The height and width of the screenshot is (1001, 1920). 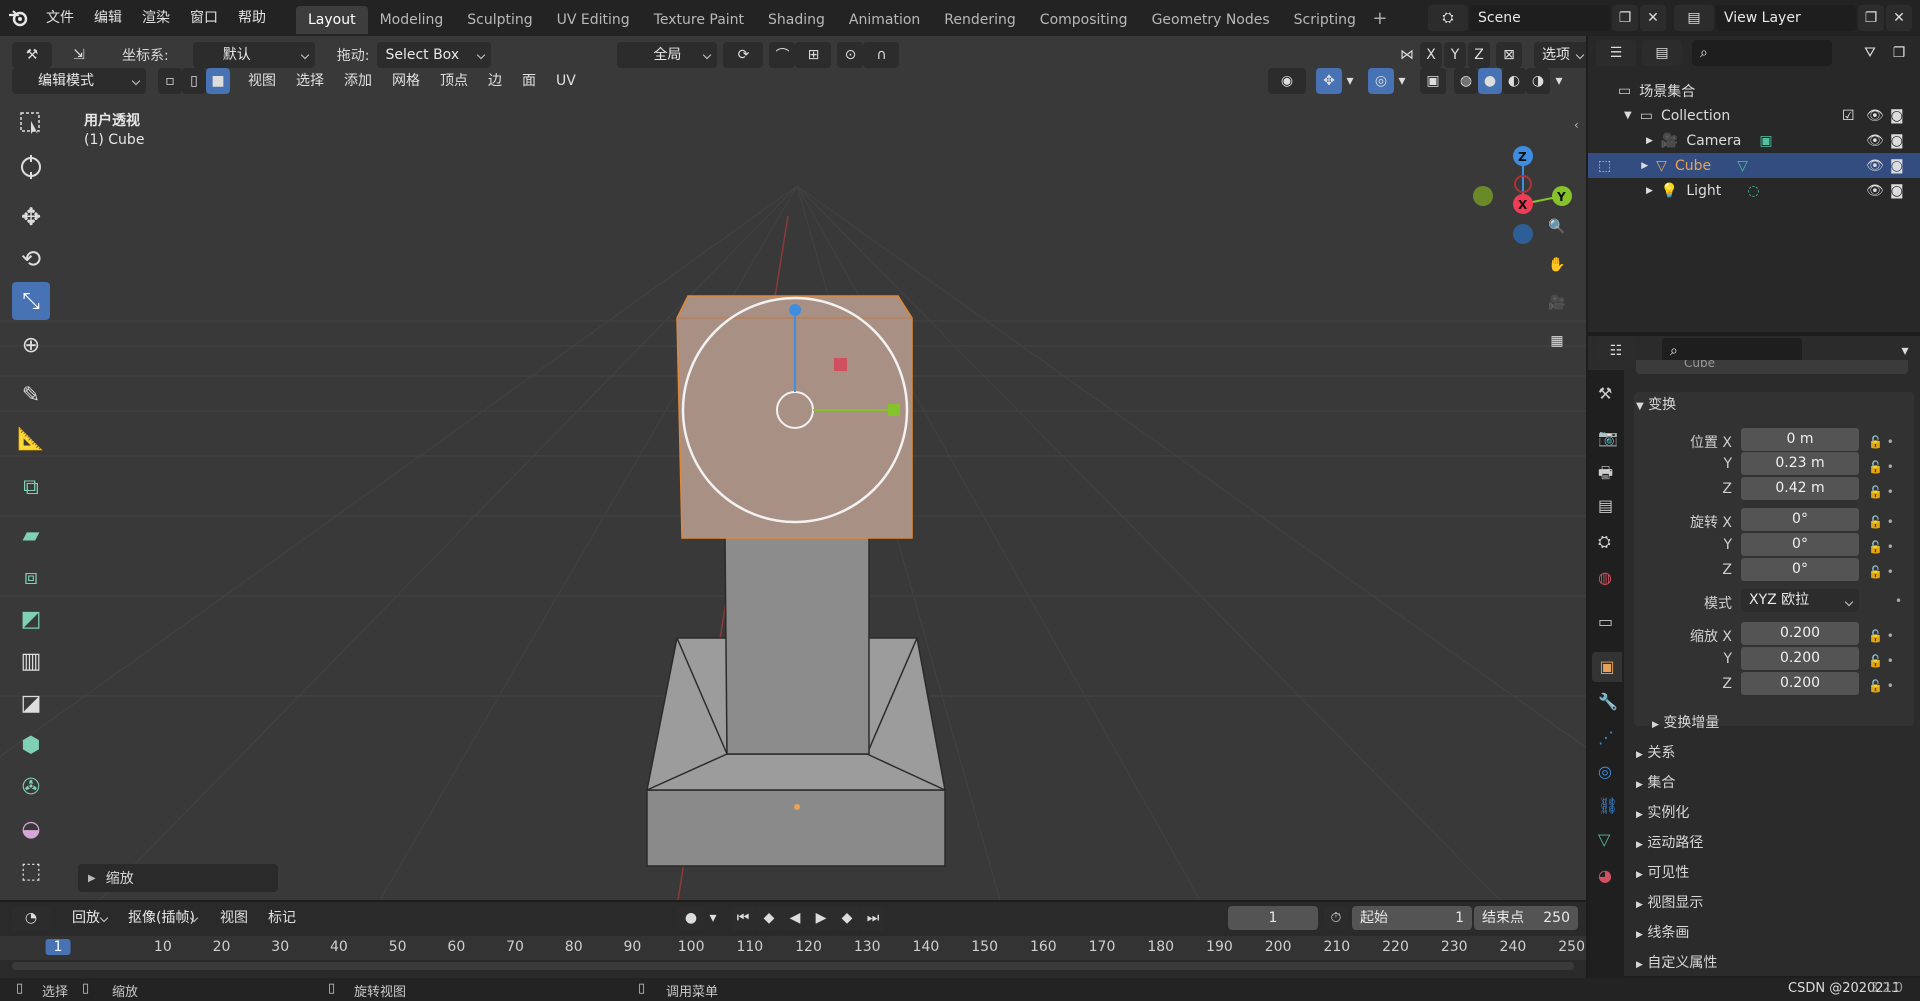 What do you see at coordinates (332, 20) in the screenshot?
I see `tab-layout: Layout` at bounding box center [332, 20].